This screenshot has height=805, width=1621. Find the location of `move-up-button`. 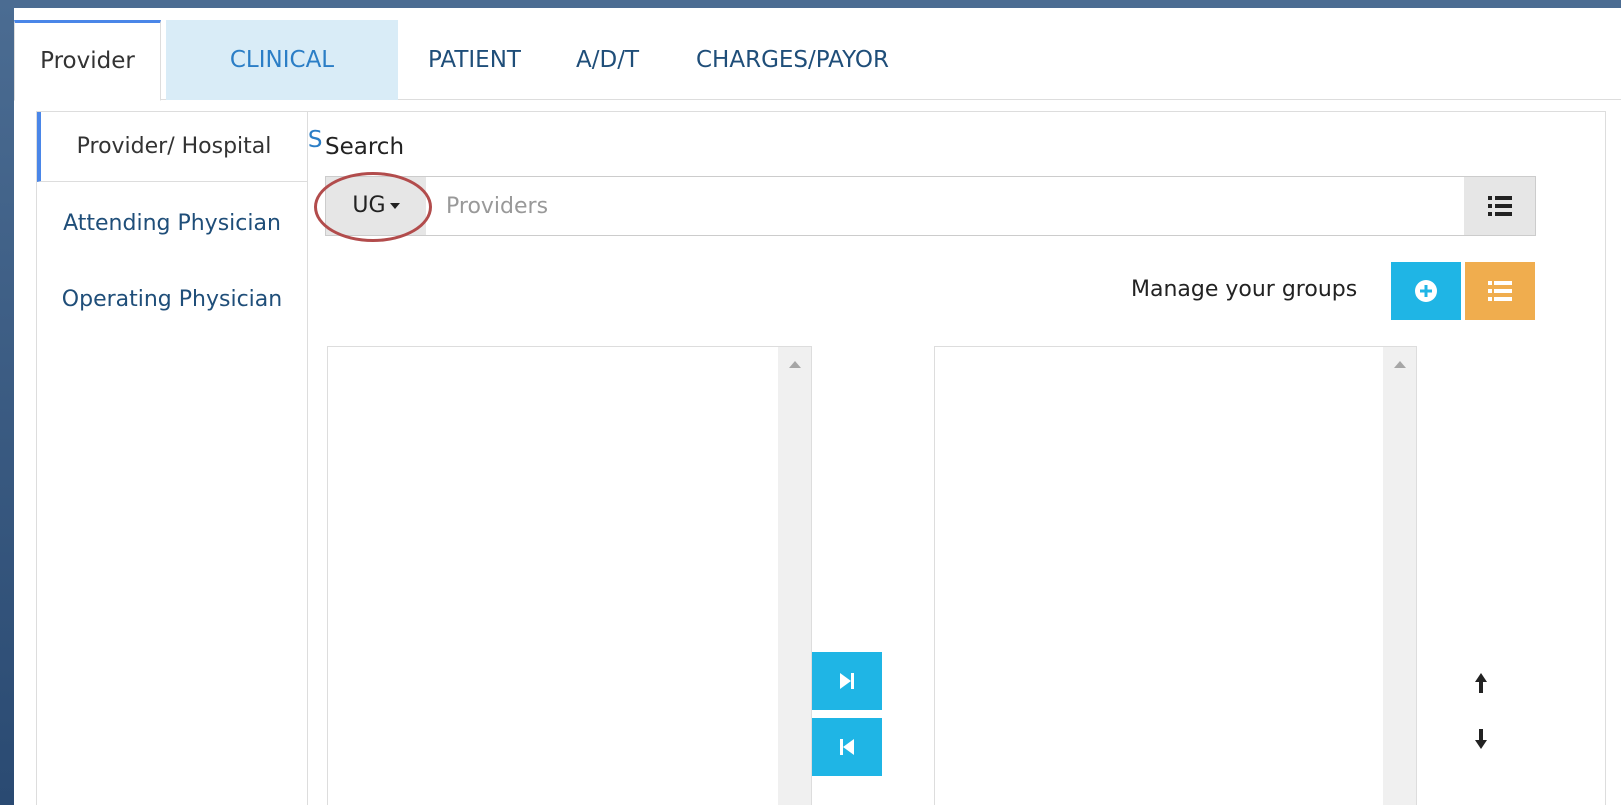

move-up-button is located at coordinates (1481, 683).